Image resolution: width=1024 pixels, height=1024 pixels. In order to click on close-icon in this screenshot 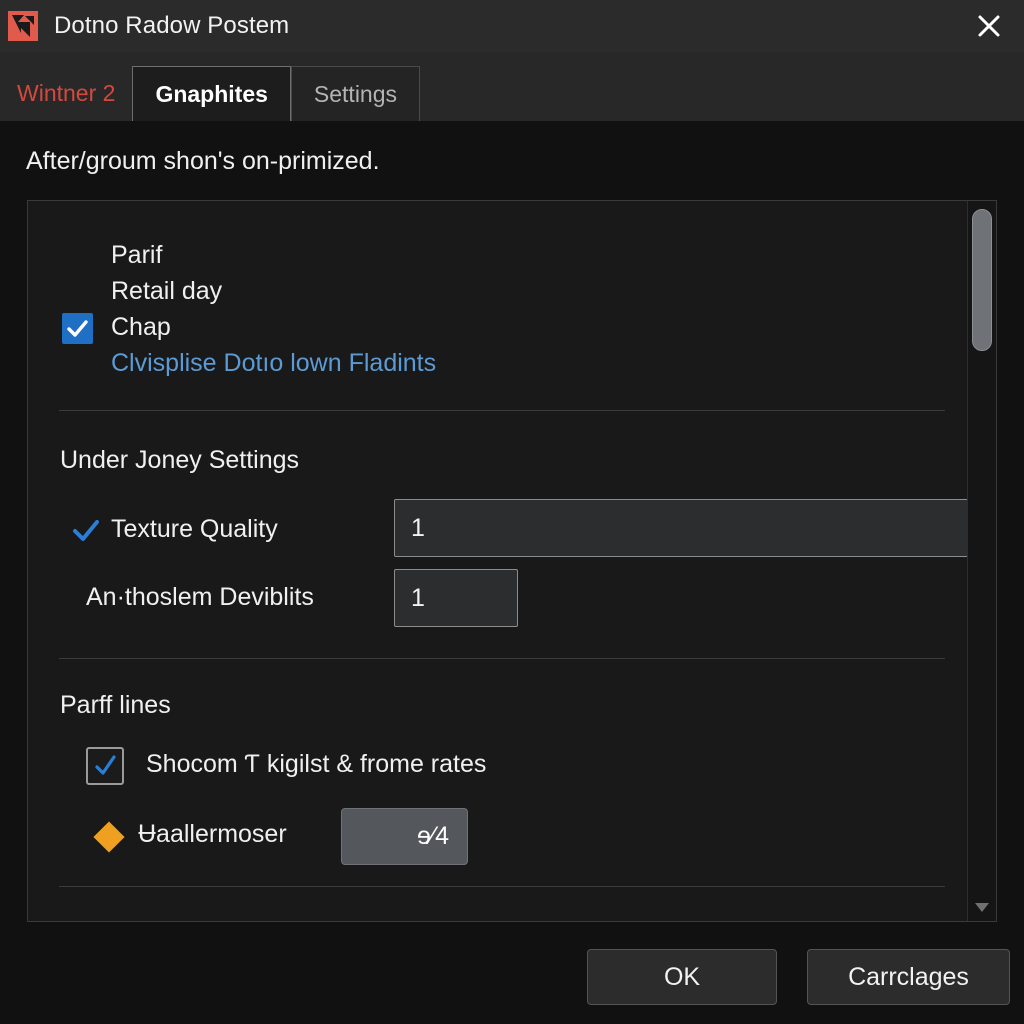, I will do `click(989, 26)`.